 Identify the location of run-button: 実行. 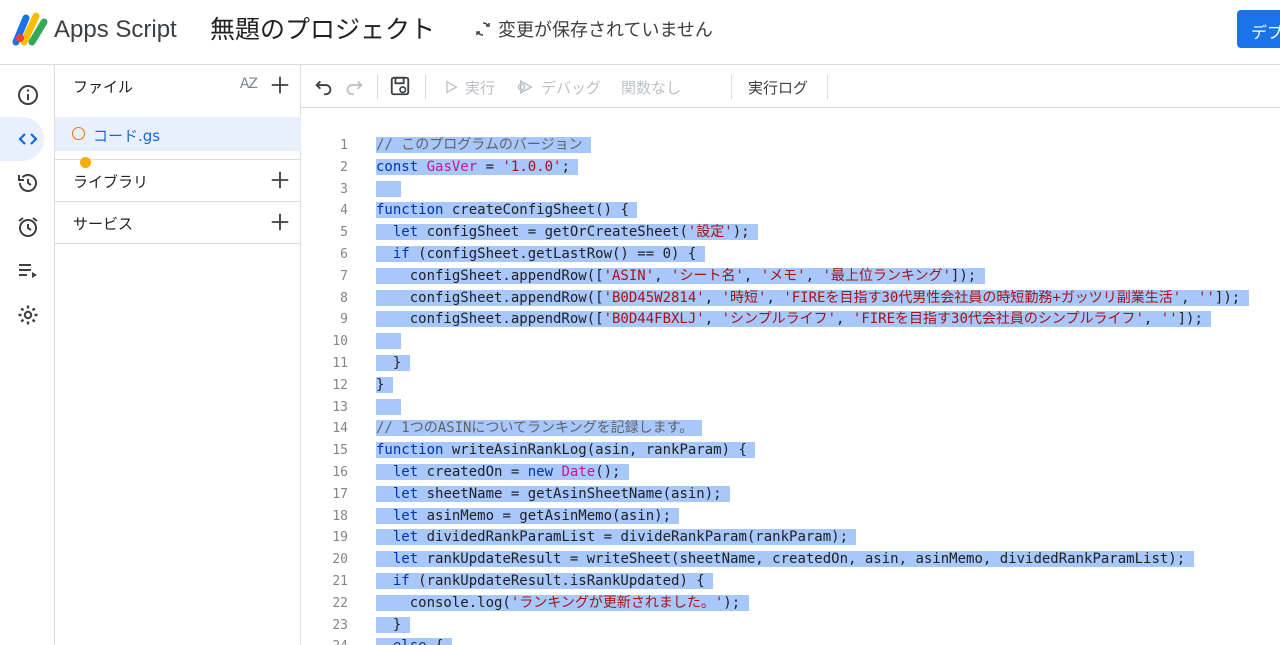
(480, 87).